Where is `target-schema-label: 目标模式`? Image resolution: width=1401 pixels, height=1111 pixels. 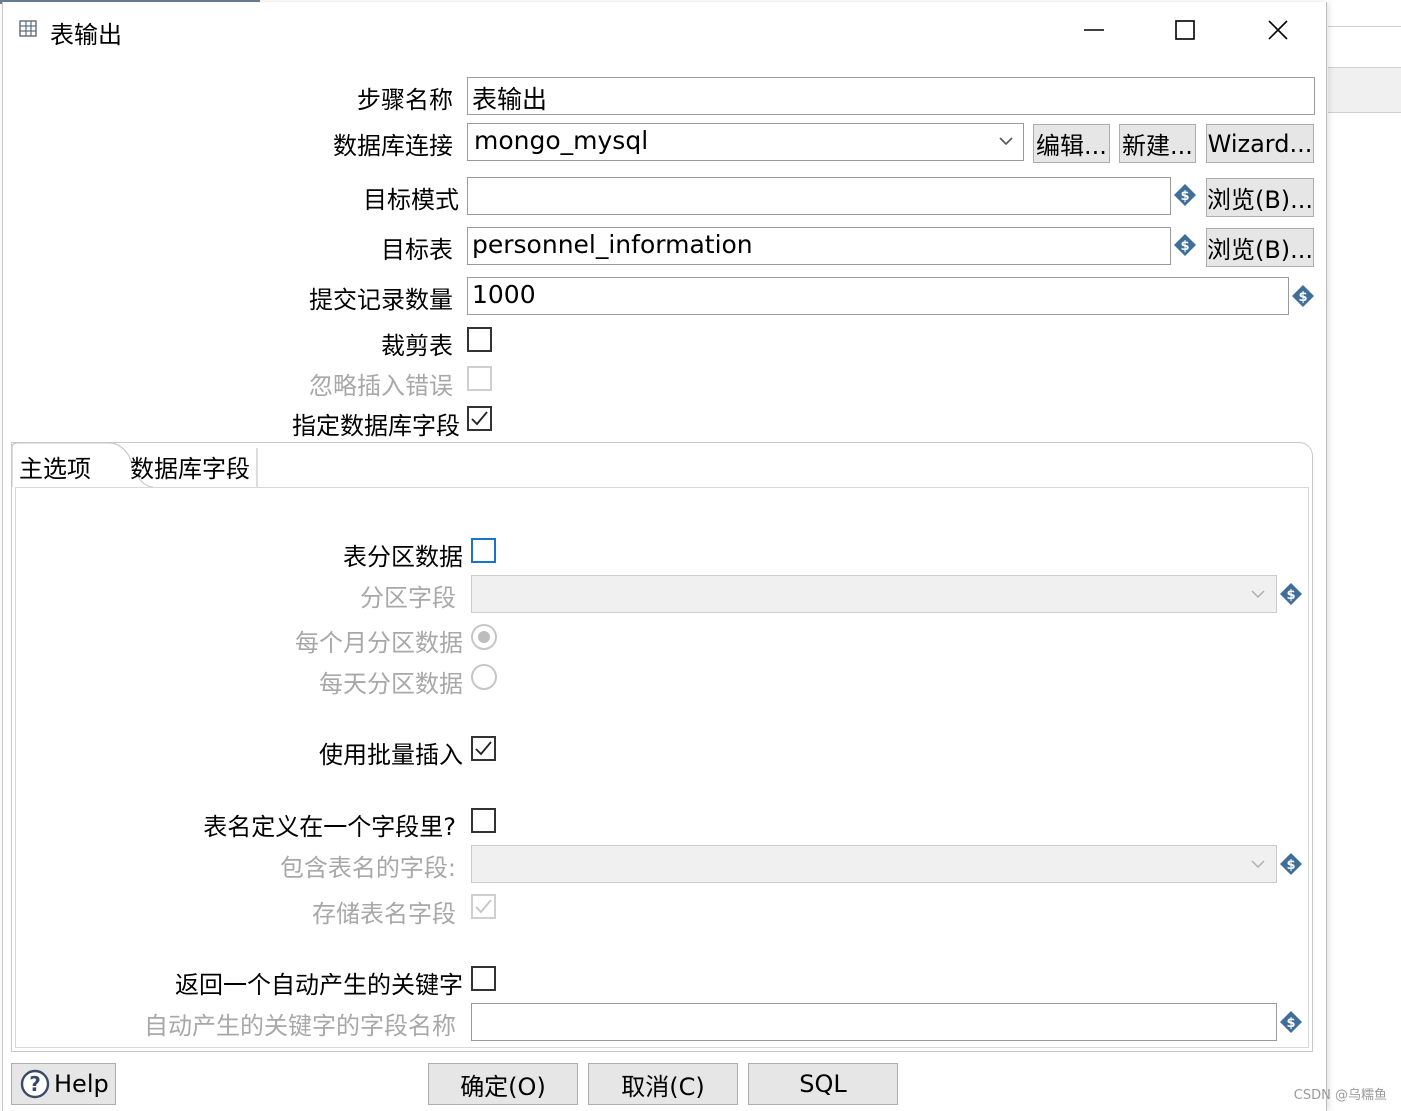 target-schema-label: 目标模式 is located at coordinates (411, 200).